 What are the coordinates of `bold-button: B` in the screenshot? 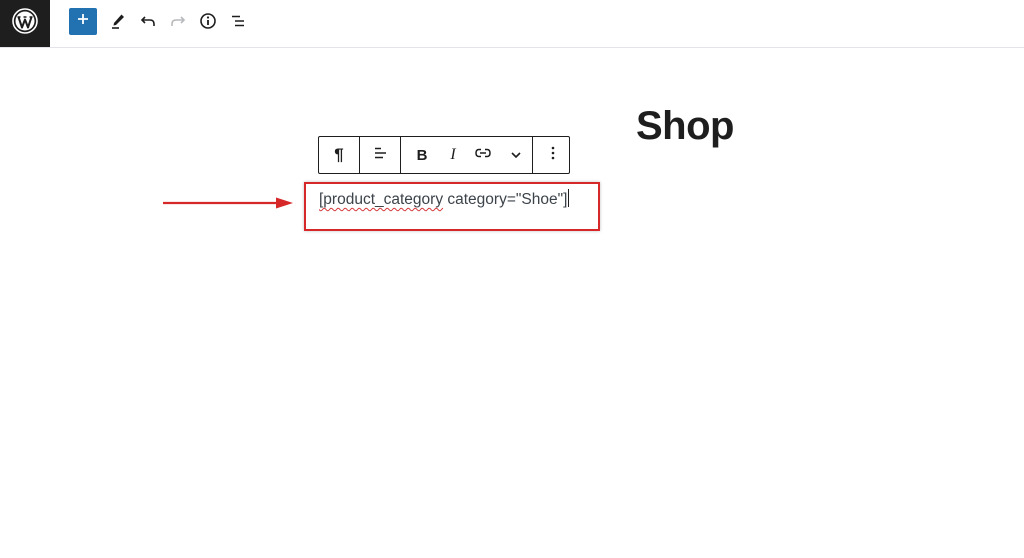 It's located at (420, 155).